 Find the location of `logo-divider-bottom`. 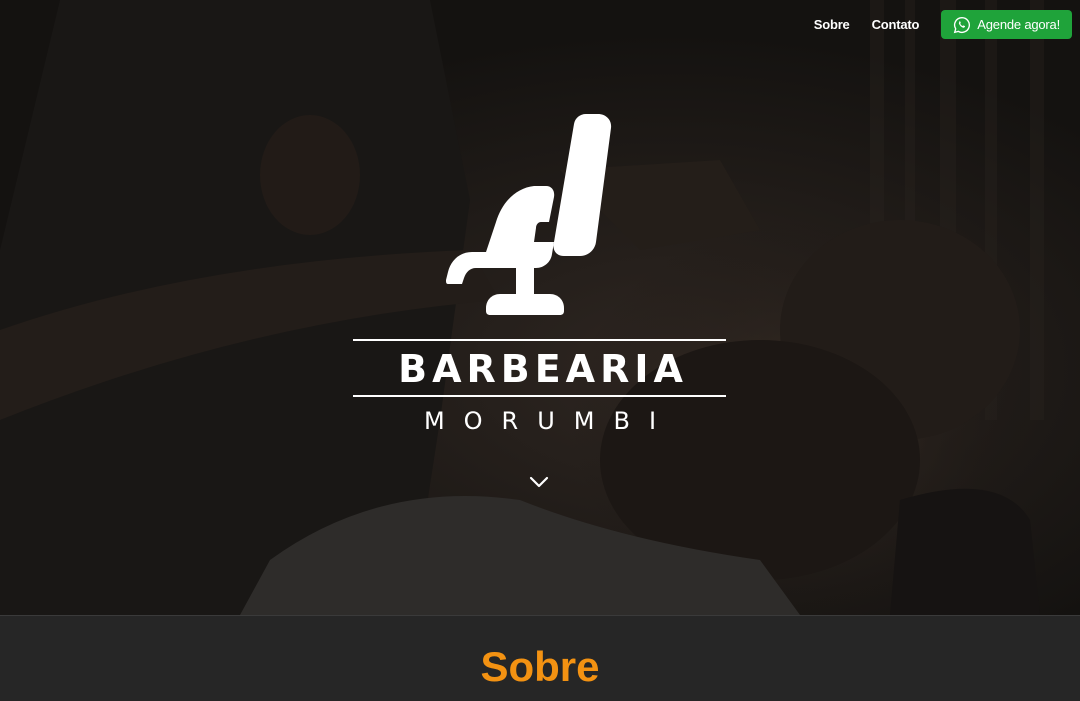

logo-divider-bottom is located at coordinates (539, 396).